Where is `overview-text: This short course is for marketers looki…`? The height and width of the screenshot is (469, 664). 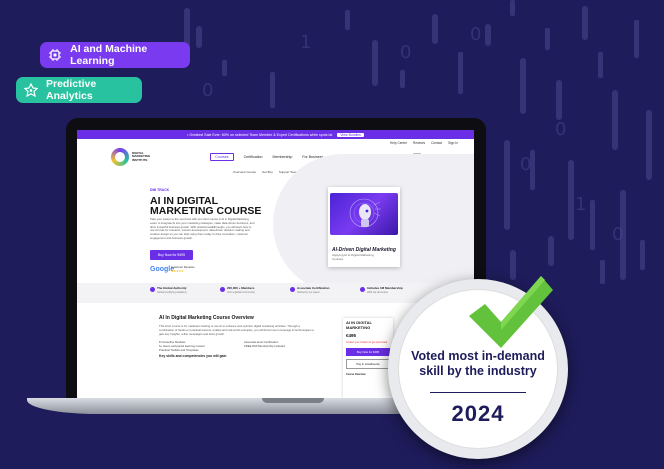 overview-text: This short course is for marketers looki… is located at coordinates (236, 330).